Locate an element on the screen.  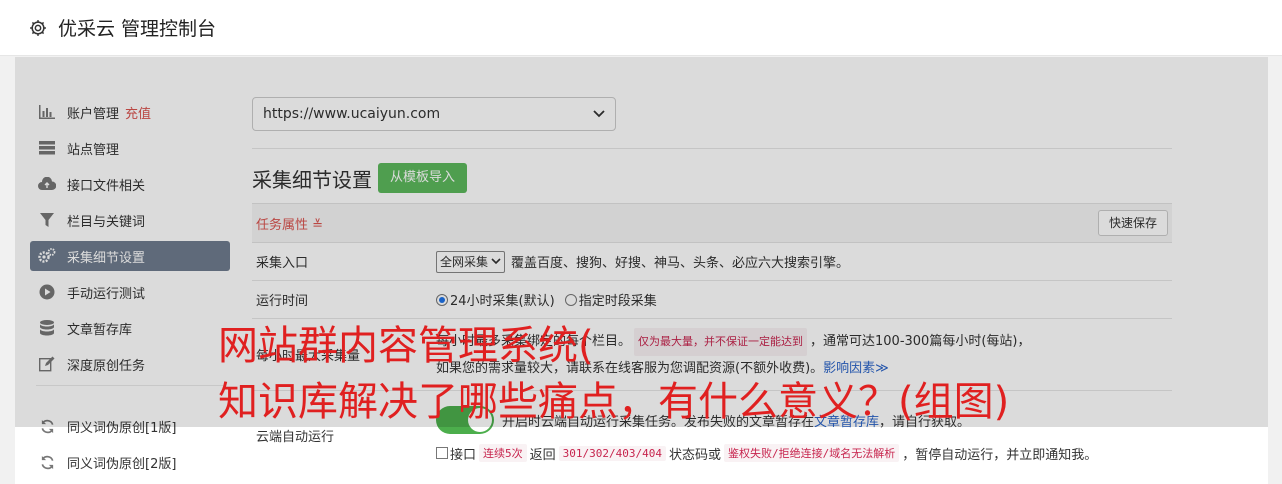
sidebar-item-manual-run: 手动运行测试 is located at coordinates (130, 292).